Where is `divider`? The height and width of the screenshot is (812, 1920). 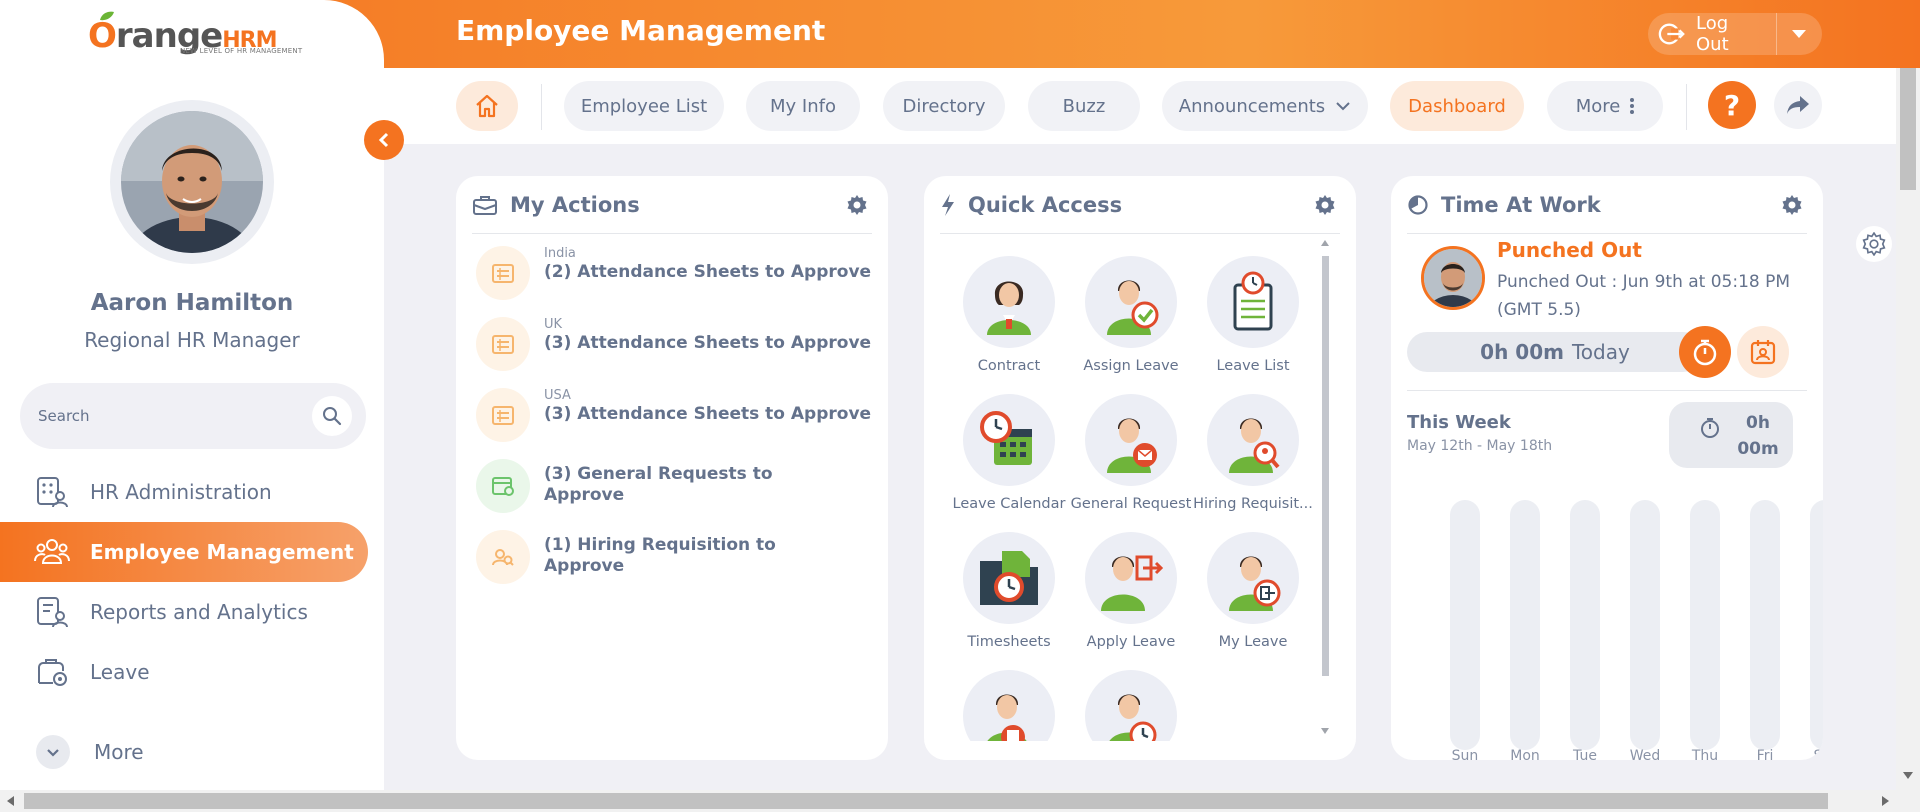
divider is located at coordinates (1607, 390).